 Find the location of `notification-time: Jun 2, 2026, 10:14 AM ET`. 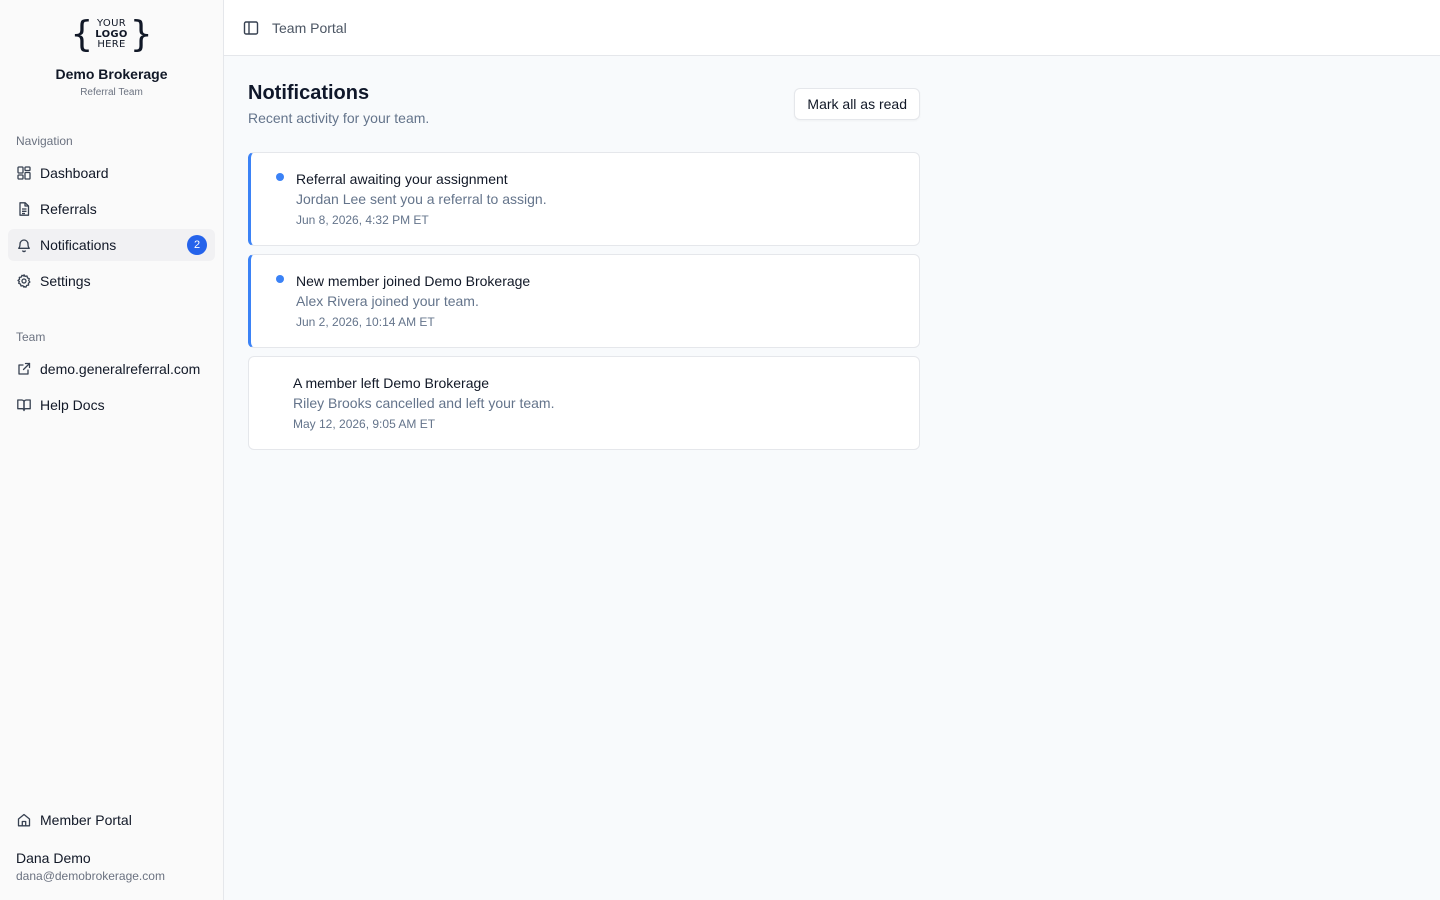

notification-time: Jun 2, 2026, 10:14 AM ET is located at coordinates (365, 322).